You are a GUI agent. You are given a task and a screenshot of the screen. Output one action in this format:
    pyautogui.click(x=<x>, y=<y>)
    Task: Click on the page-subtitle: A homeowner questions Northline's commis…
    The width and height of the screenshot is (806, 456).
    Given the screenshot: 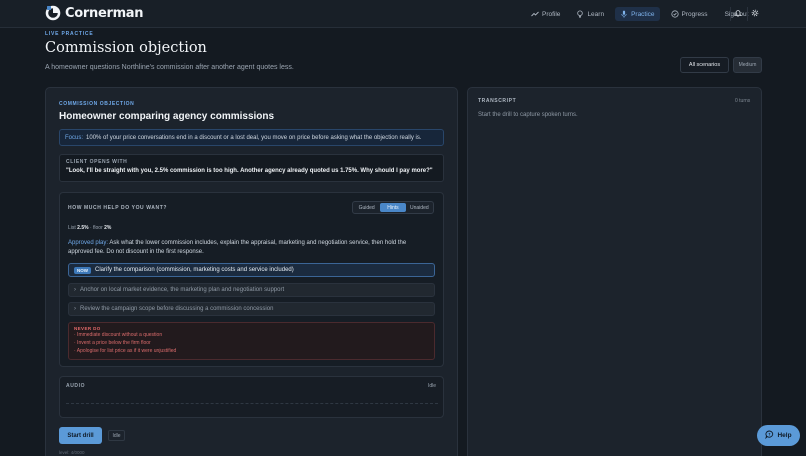 What is the action you would take?
    pyautogui.click(x=169, y=67)
    